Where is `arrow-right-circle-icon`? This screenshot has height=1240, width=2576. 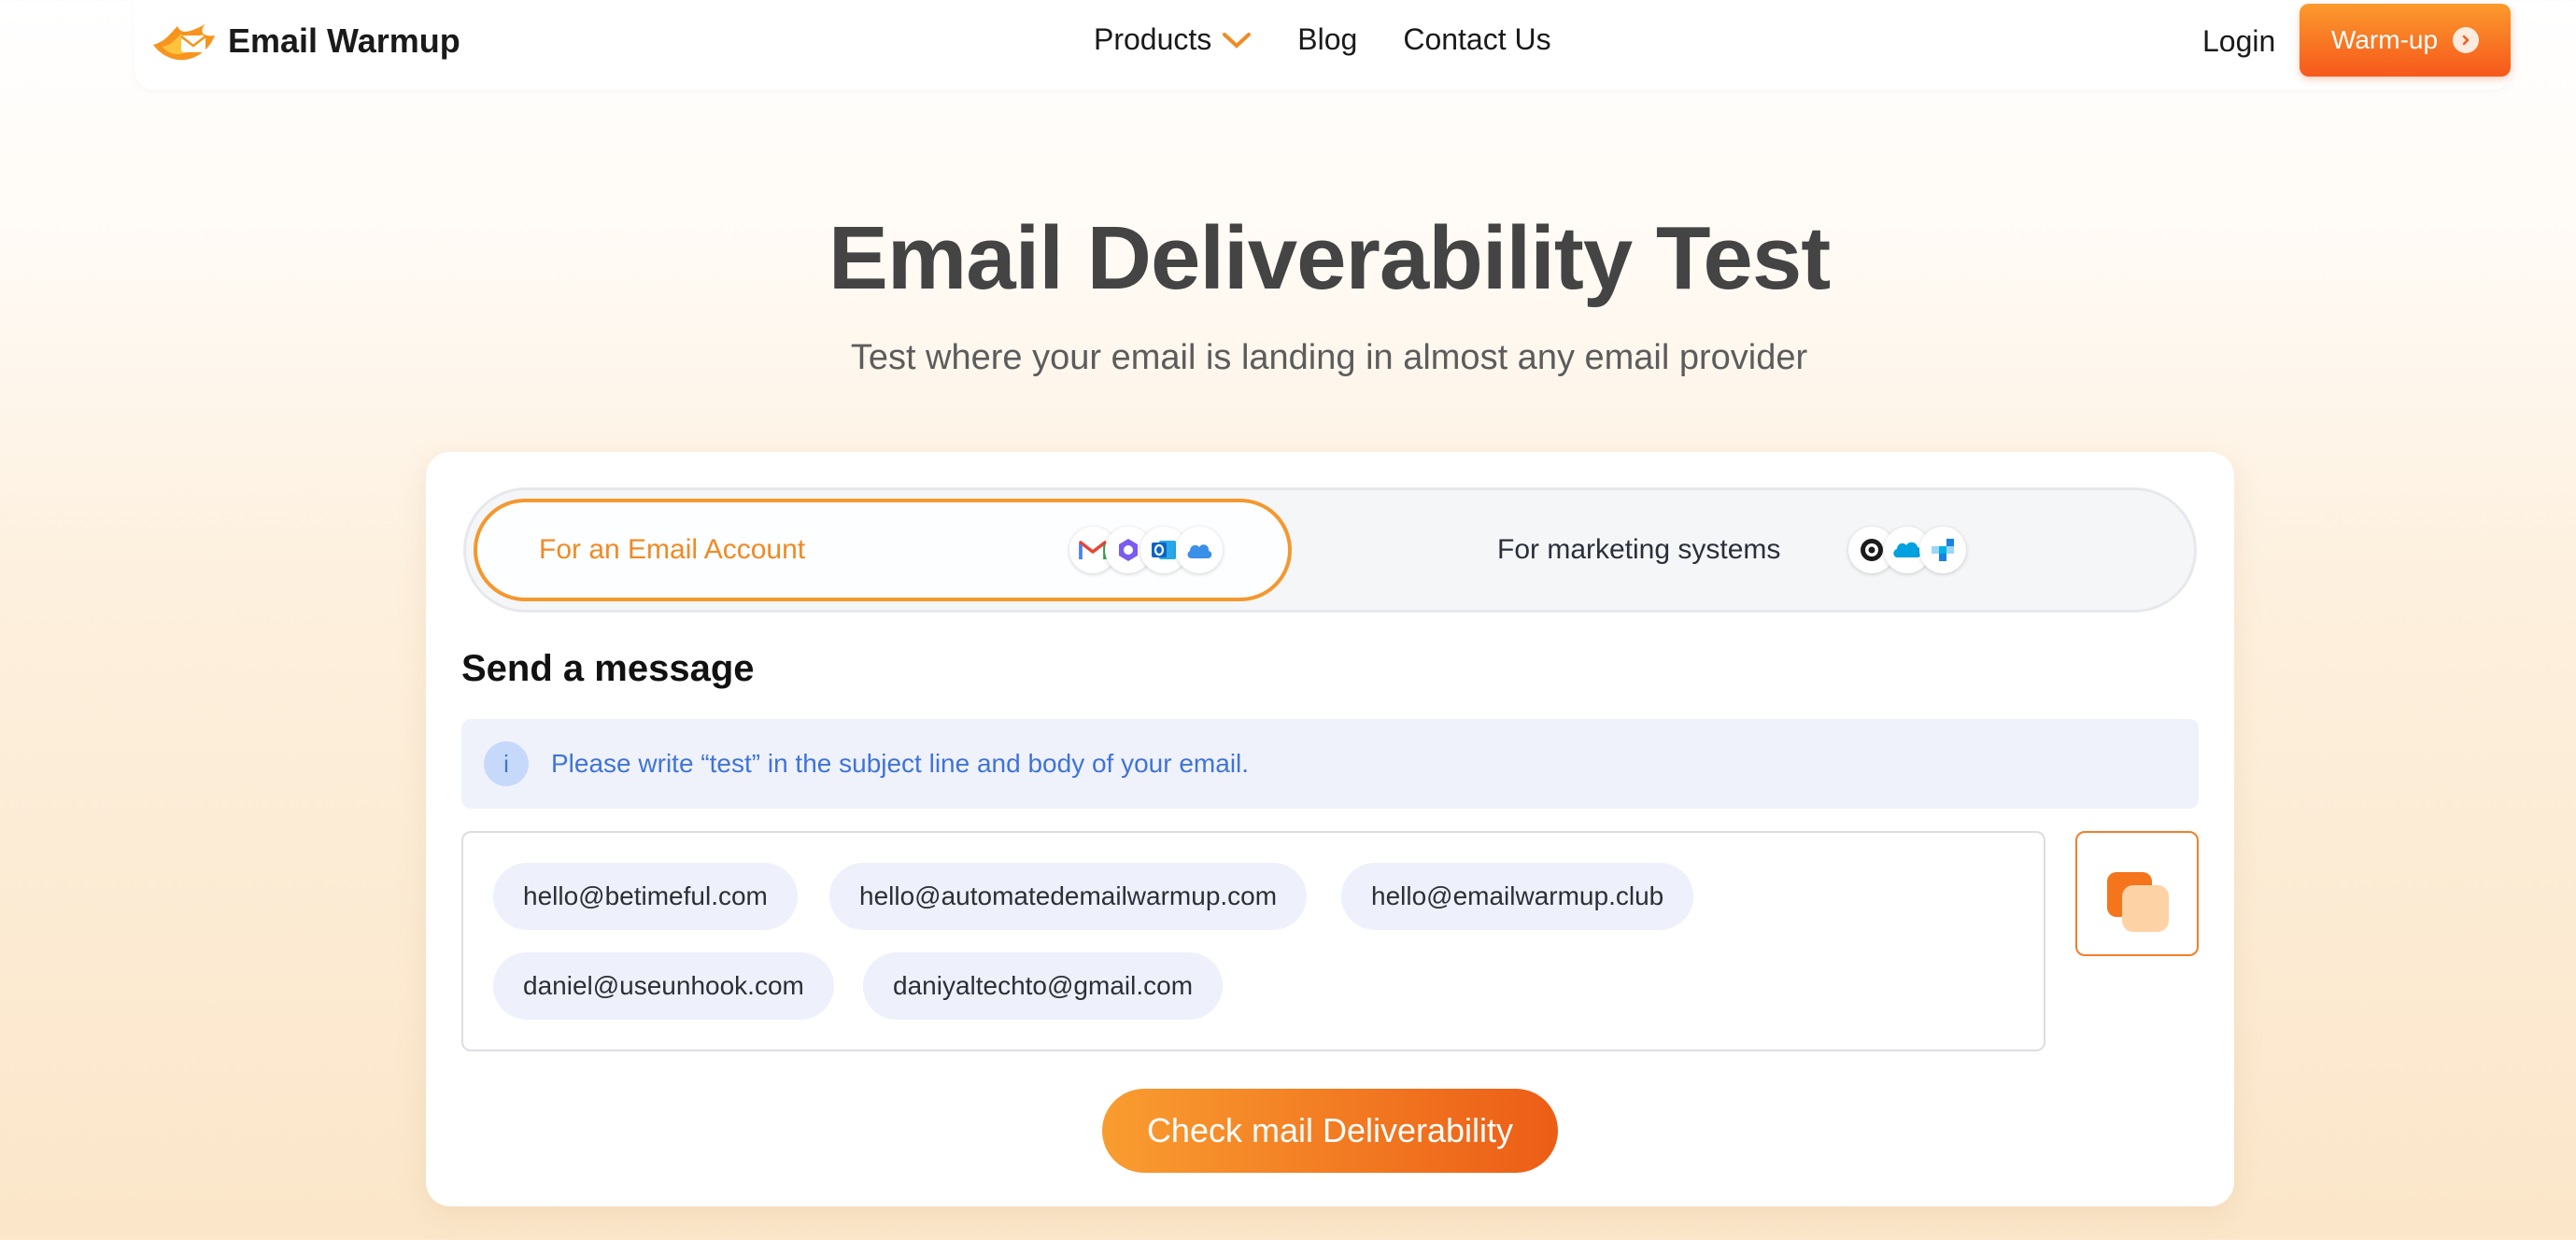
arrow-right-circle-icon is located at coordinates (2466, 40).